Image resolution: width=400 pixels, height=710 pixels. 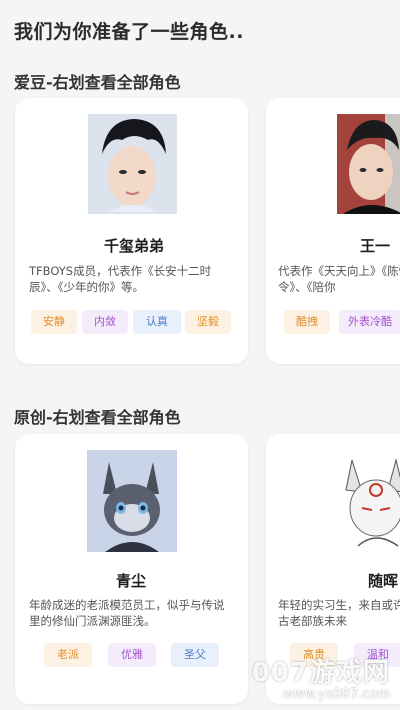 What do you see at coordinates (157, 322) in the screenshot?
I see `trait-tag: 认真` at bounding box center [157, 322].